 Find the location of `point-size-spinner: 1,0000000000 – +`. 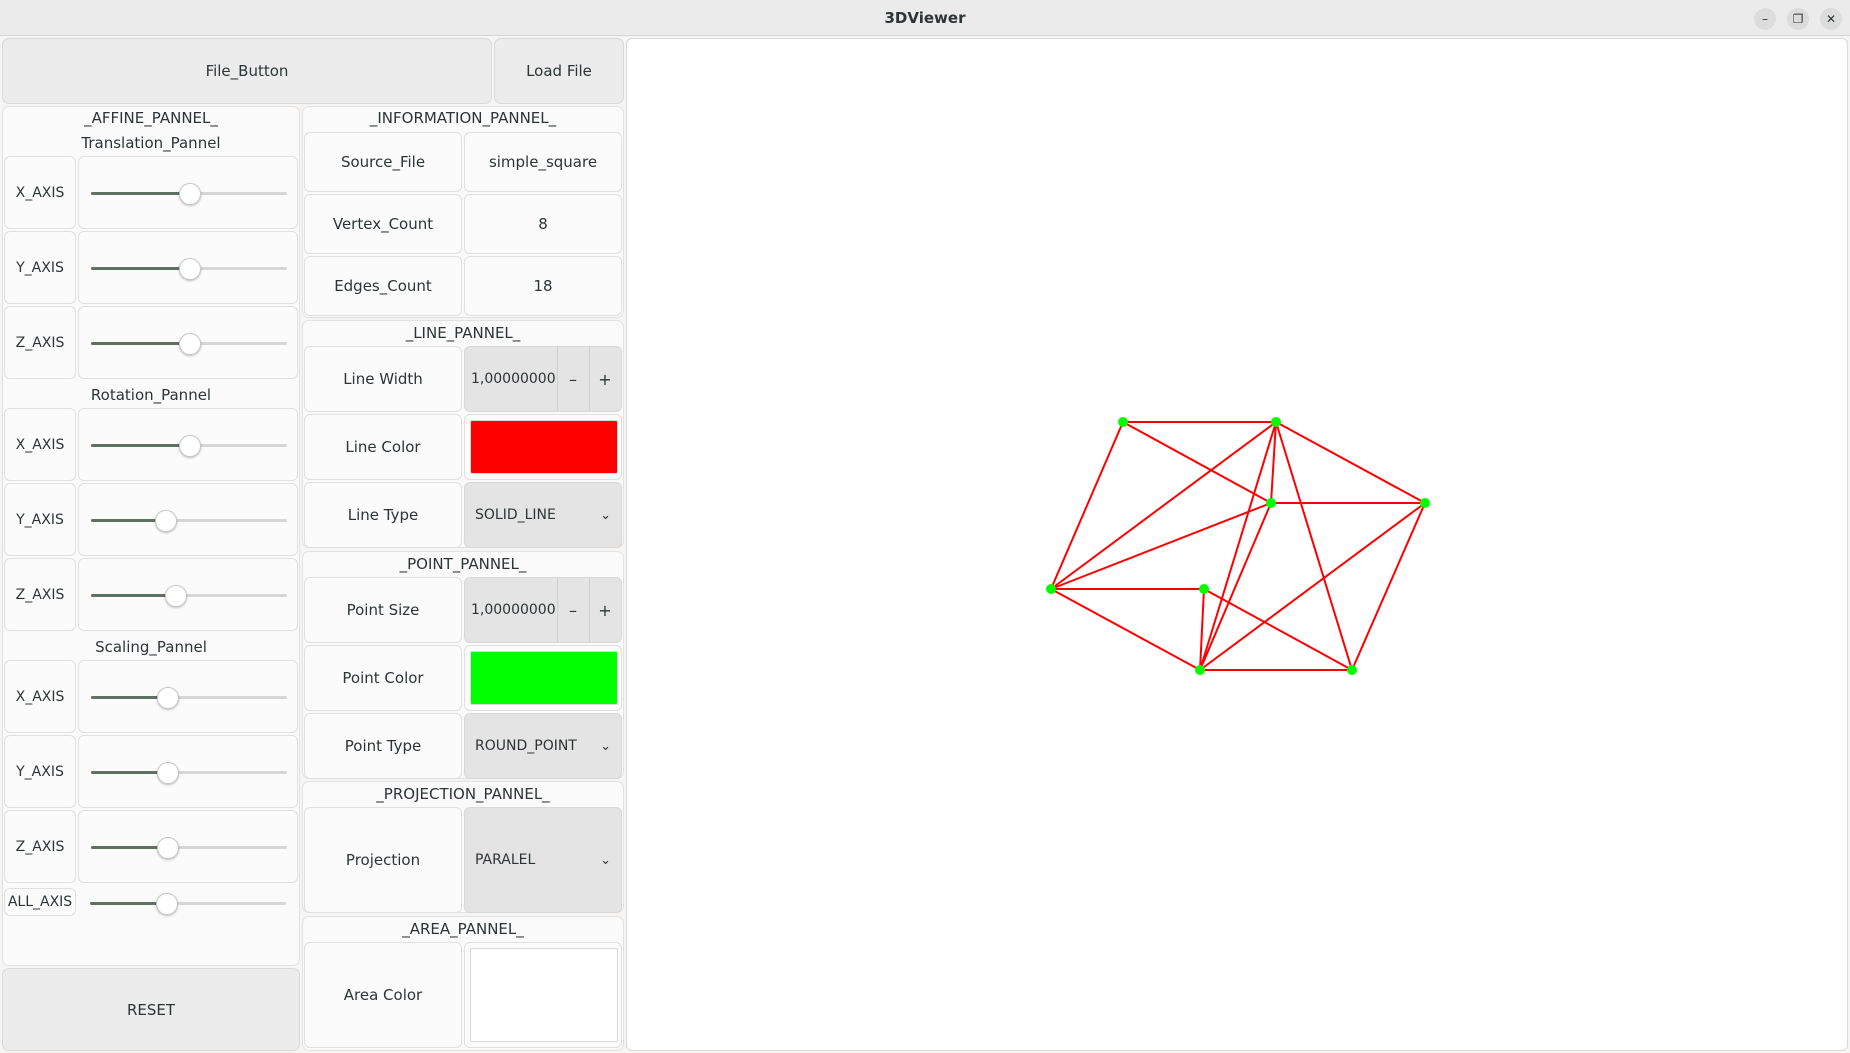

point-size-spinner: 1,0000000000 – + is located at coordinates (543, 610).